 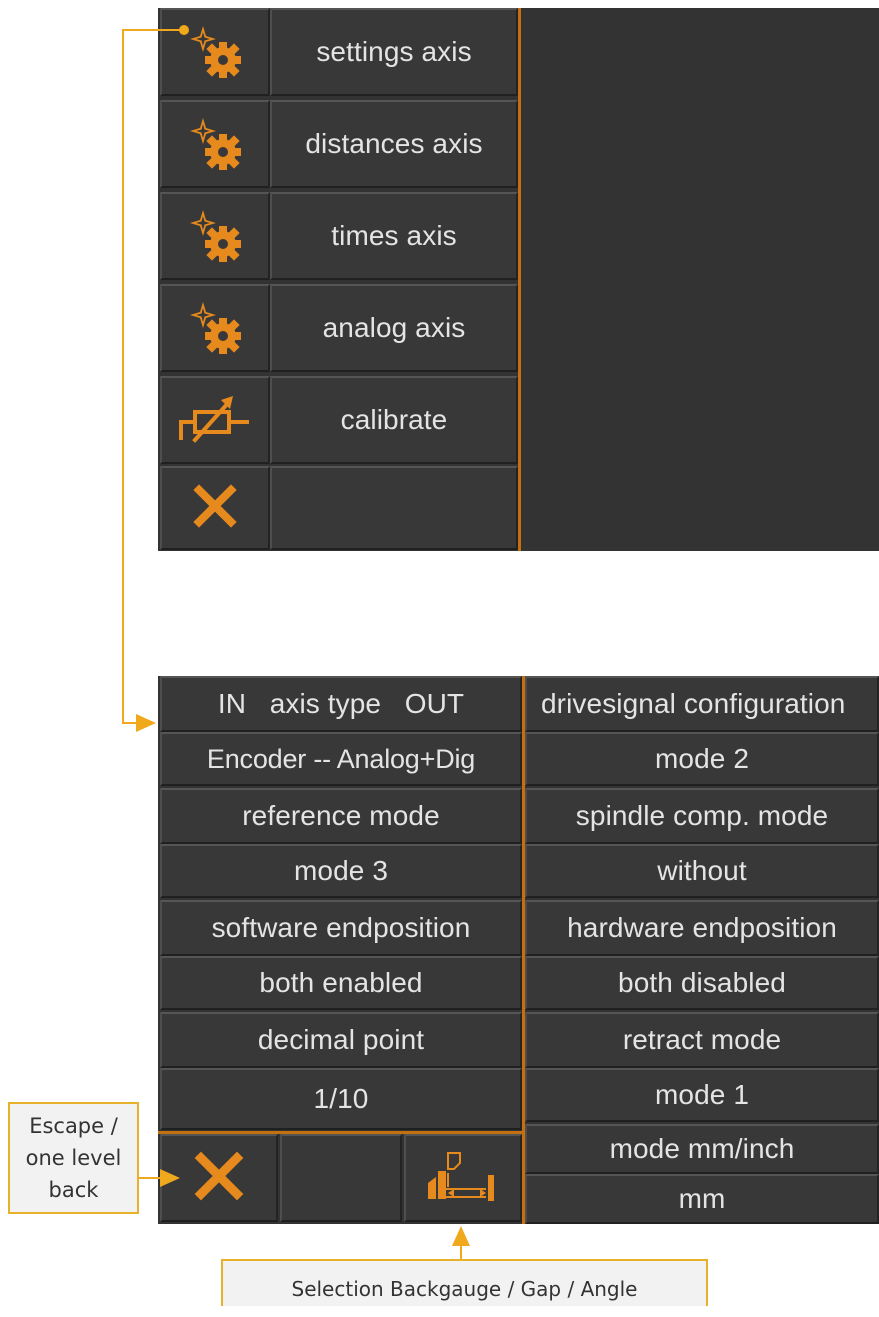 I want to click on calibrate-button: calibrate, so click(x=394, y=420).